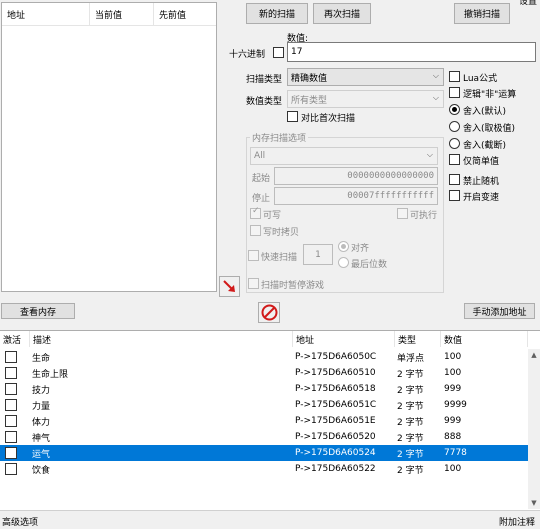  Describe the element at coordinates (489, 129) in the screenshot. I see `round-extreme-label: 舍入(取极值)` at that location.